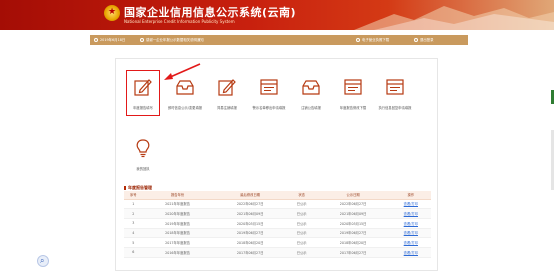 The image size is (554, 271). I want to click on func-label: 我的回执, so click(143, 169).